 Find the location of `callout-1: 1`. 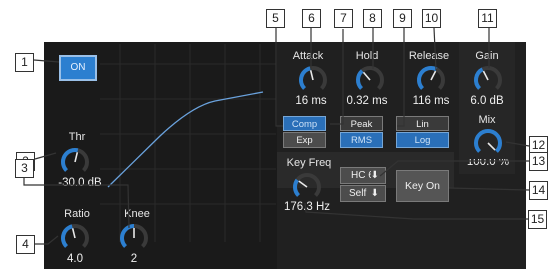

callout-1: 1 is located at coordinates (24, 62).